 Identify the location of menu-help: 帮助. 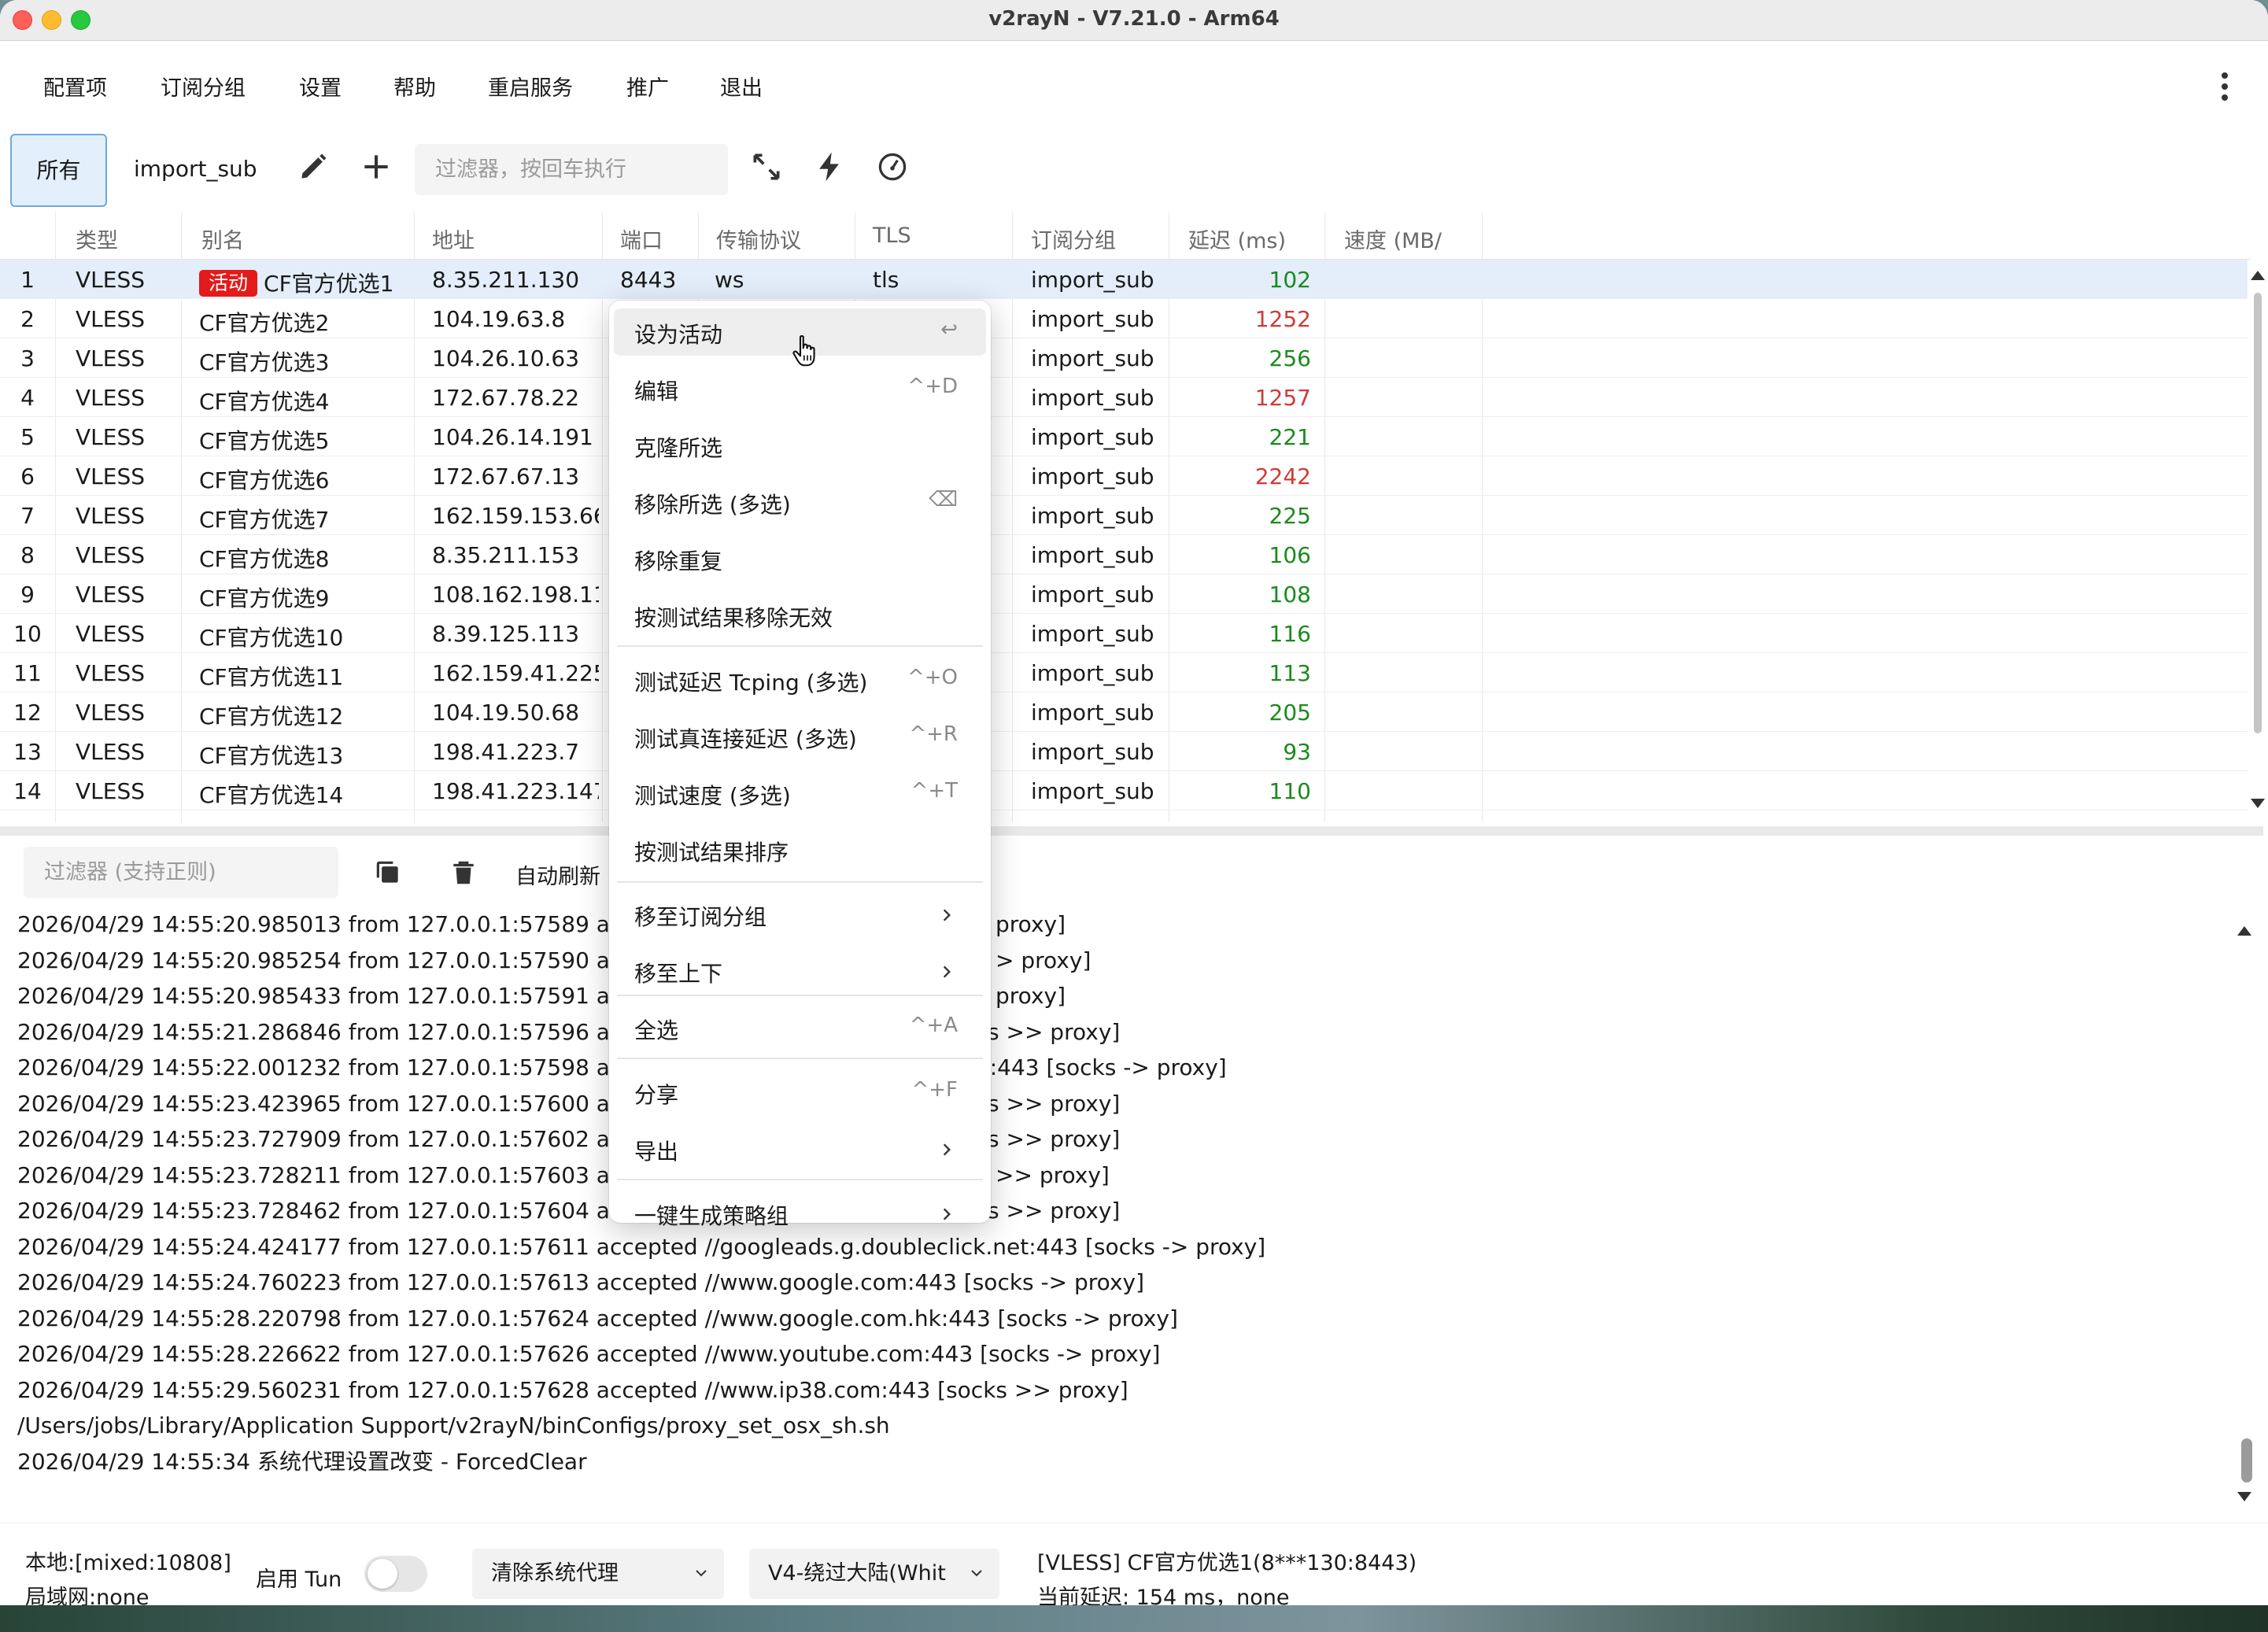
(414, 86).